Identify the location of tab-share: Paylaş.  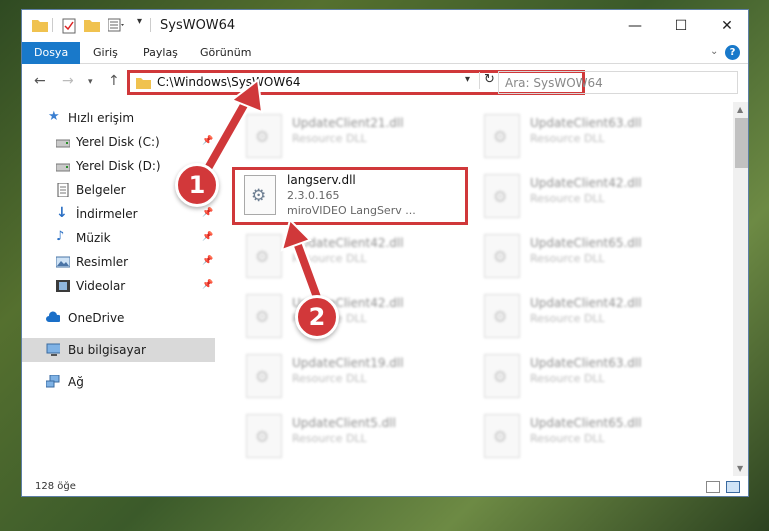
(160, 53).